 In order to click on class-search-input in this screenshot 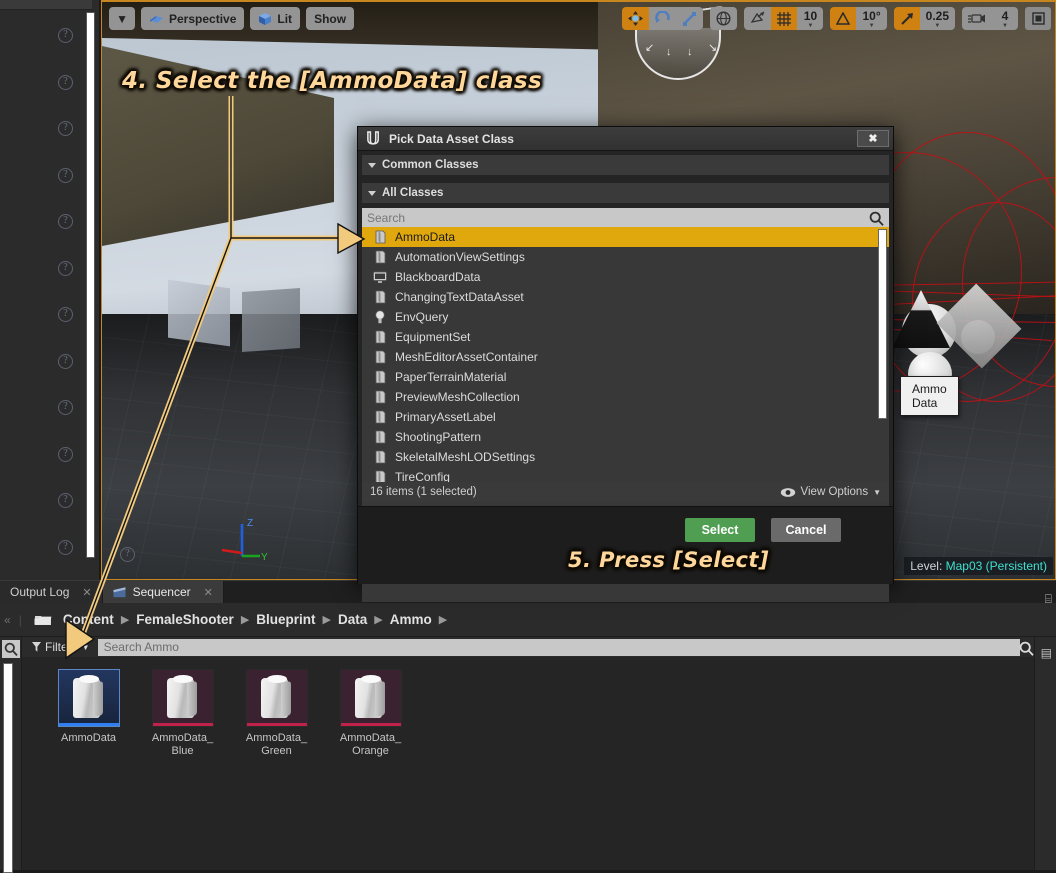, I will do `click(618, 218)`.